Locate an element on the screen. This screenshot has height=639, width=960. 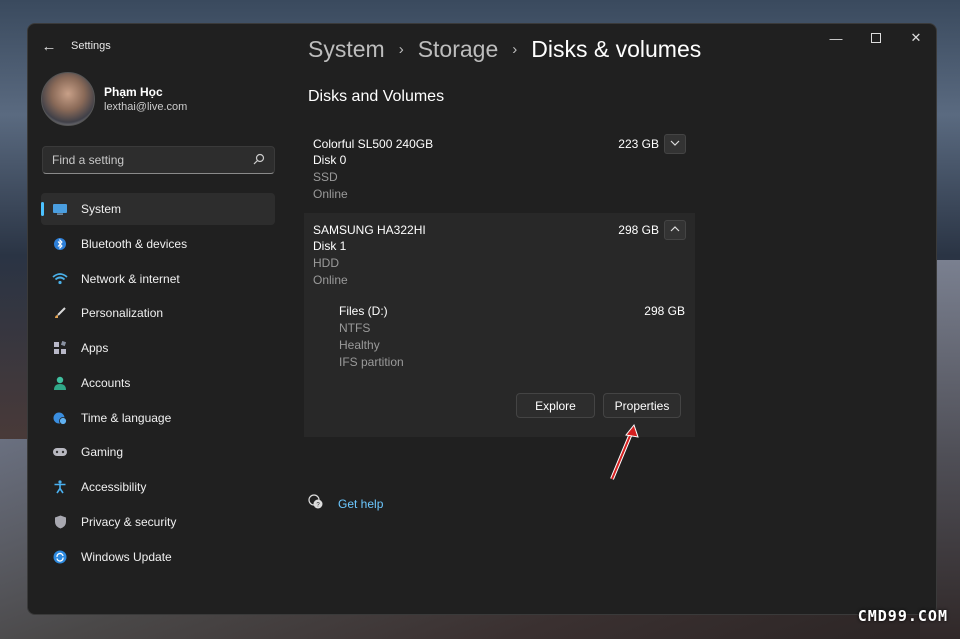
disk-number: Disk 0 is located at coordinates (330, 160).